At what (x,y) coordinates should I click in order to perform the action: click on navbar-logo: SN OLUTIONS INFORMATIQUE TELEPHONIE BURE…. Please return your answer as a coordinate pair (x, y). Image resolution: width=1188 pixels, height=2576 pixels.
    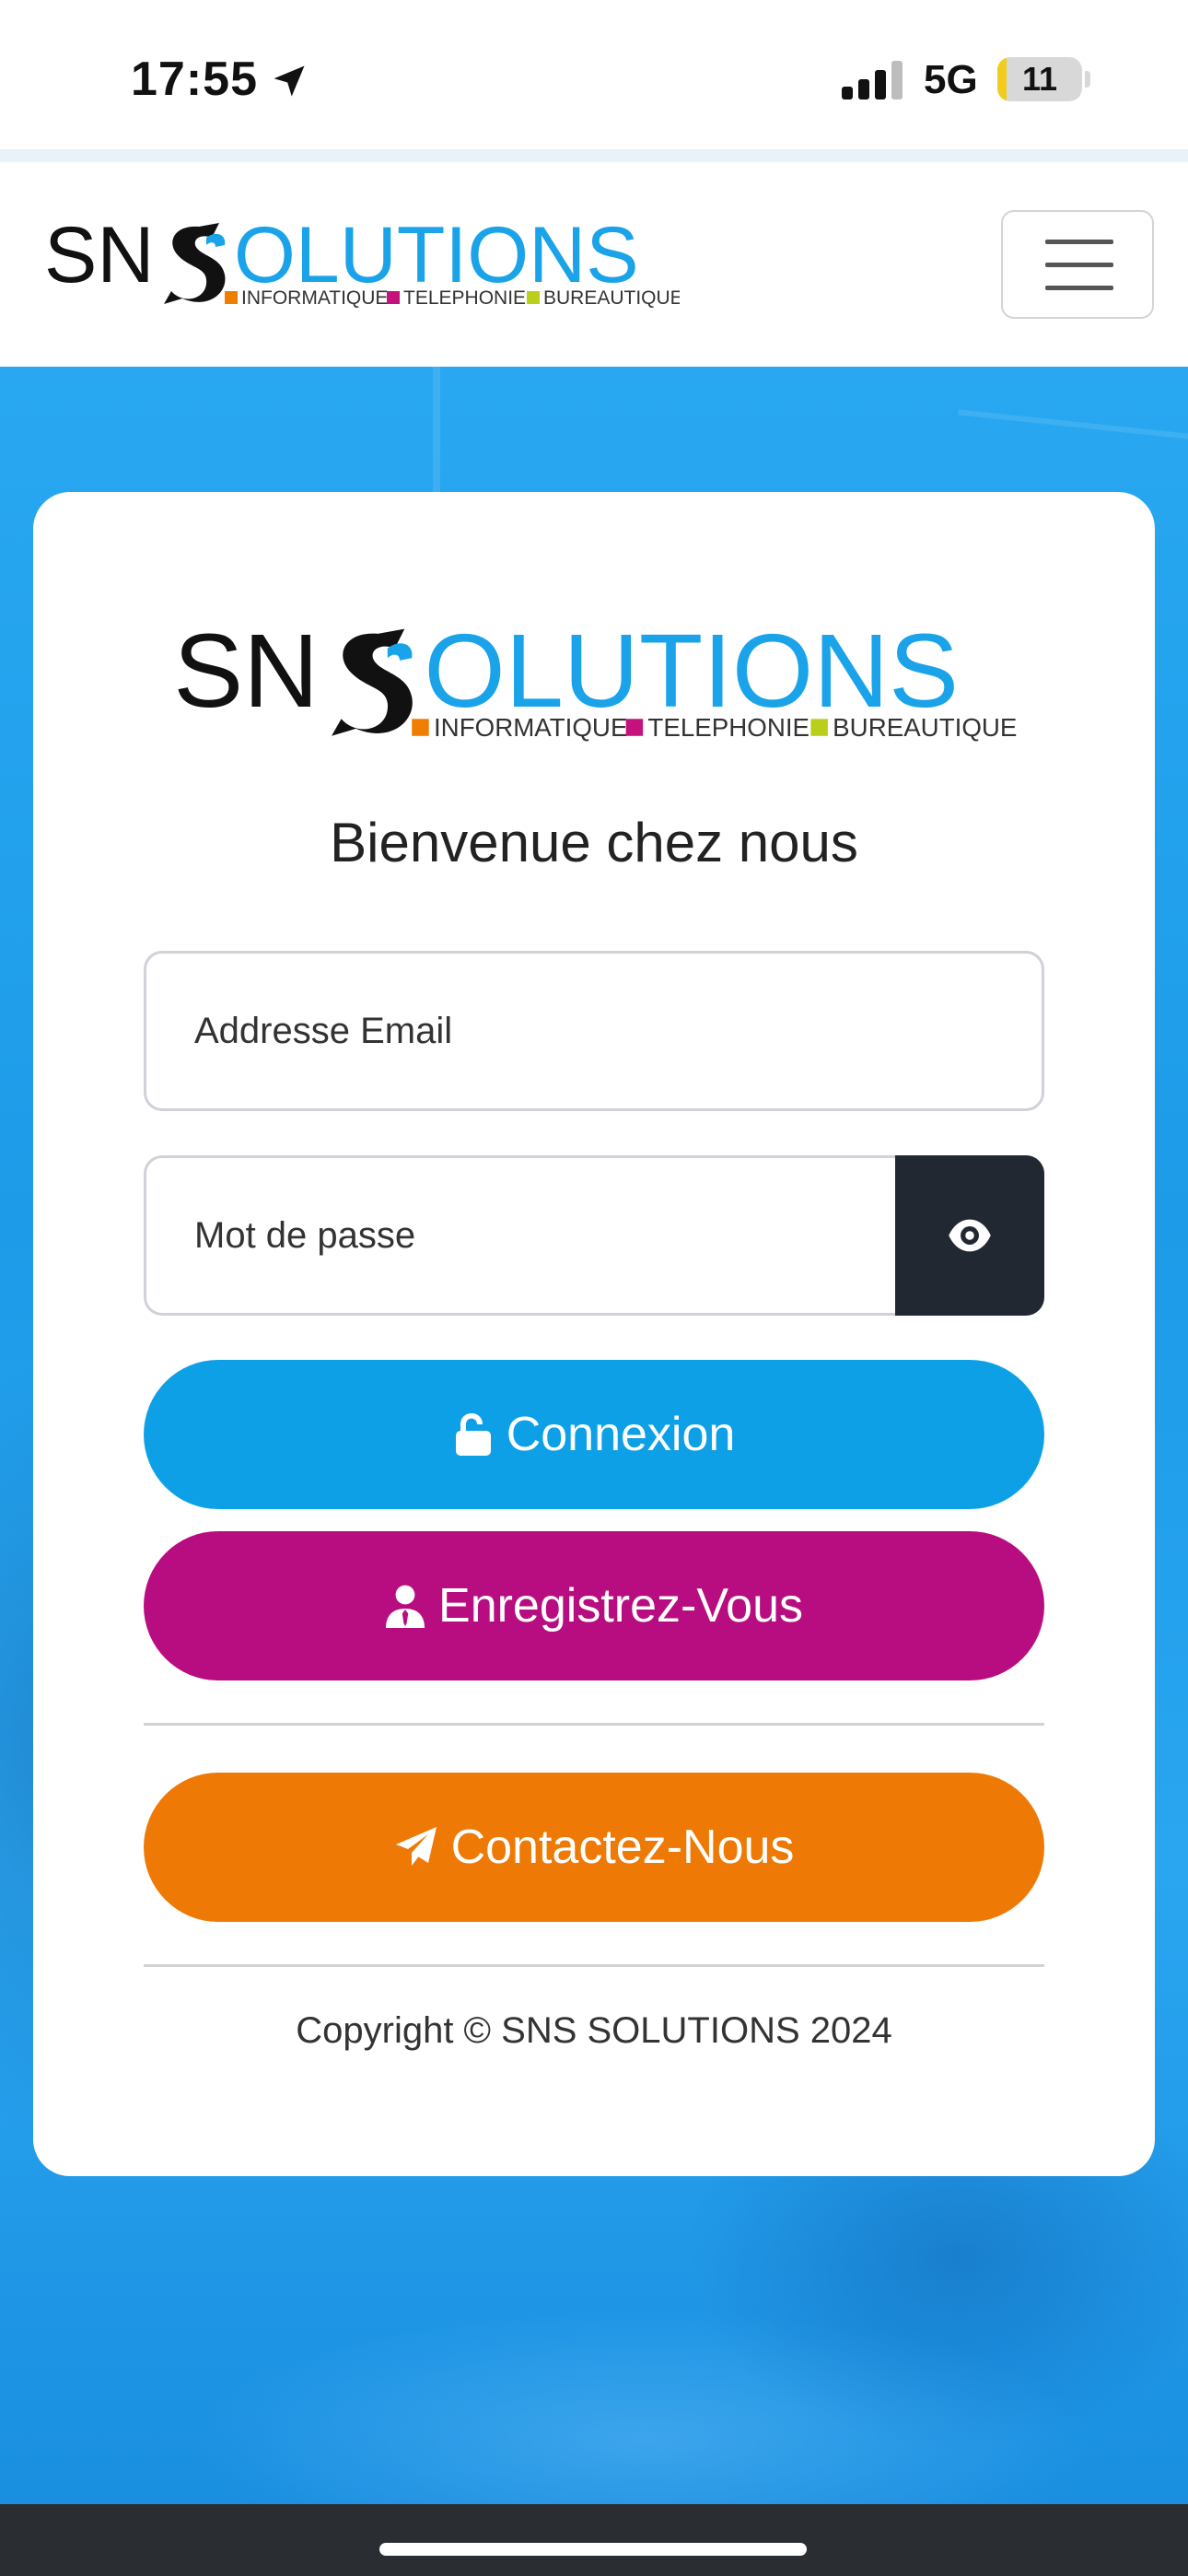
    Looking at the image, I should click on (362, 264).